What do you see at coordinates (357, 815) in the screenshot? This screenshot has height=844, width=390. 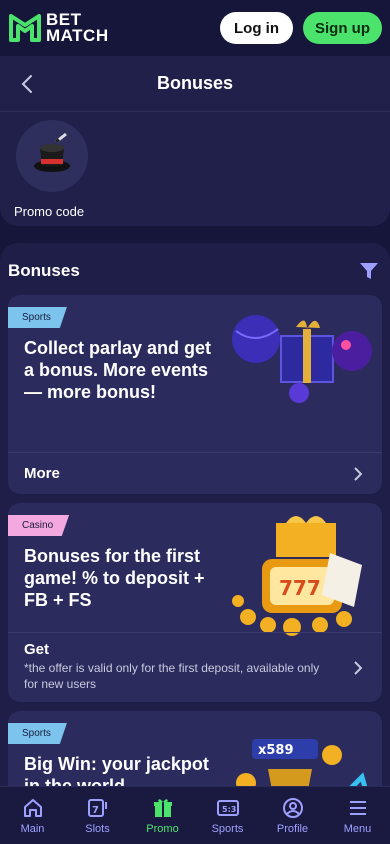 I see `nav-menu: Menu` at bounding box center [357, 815].